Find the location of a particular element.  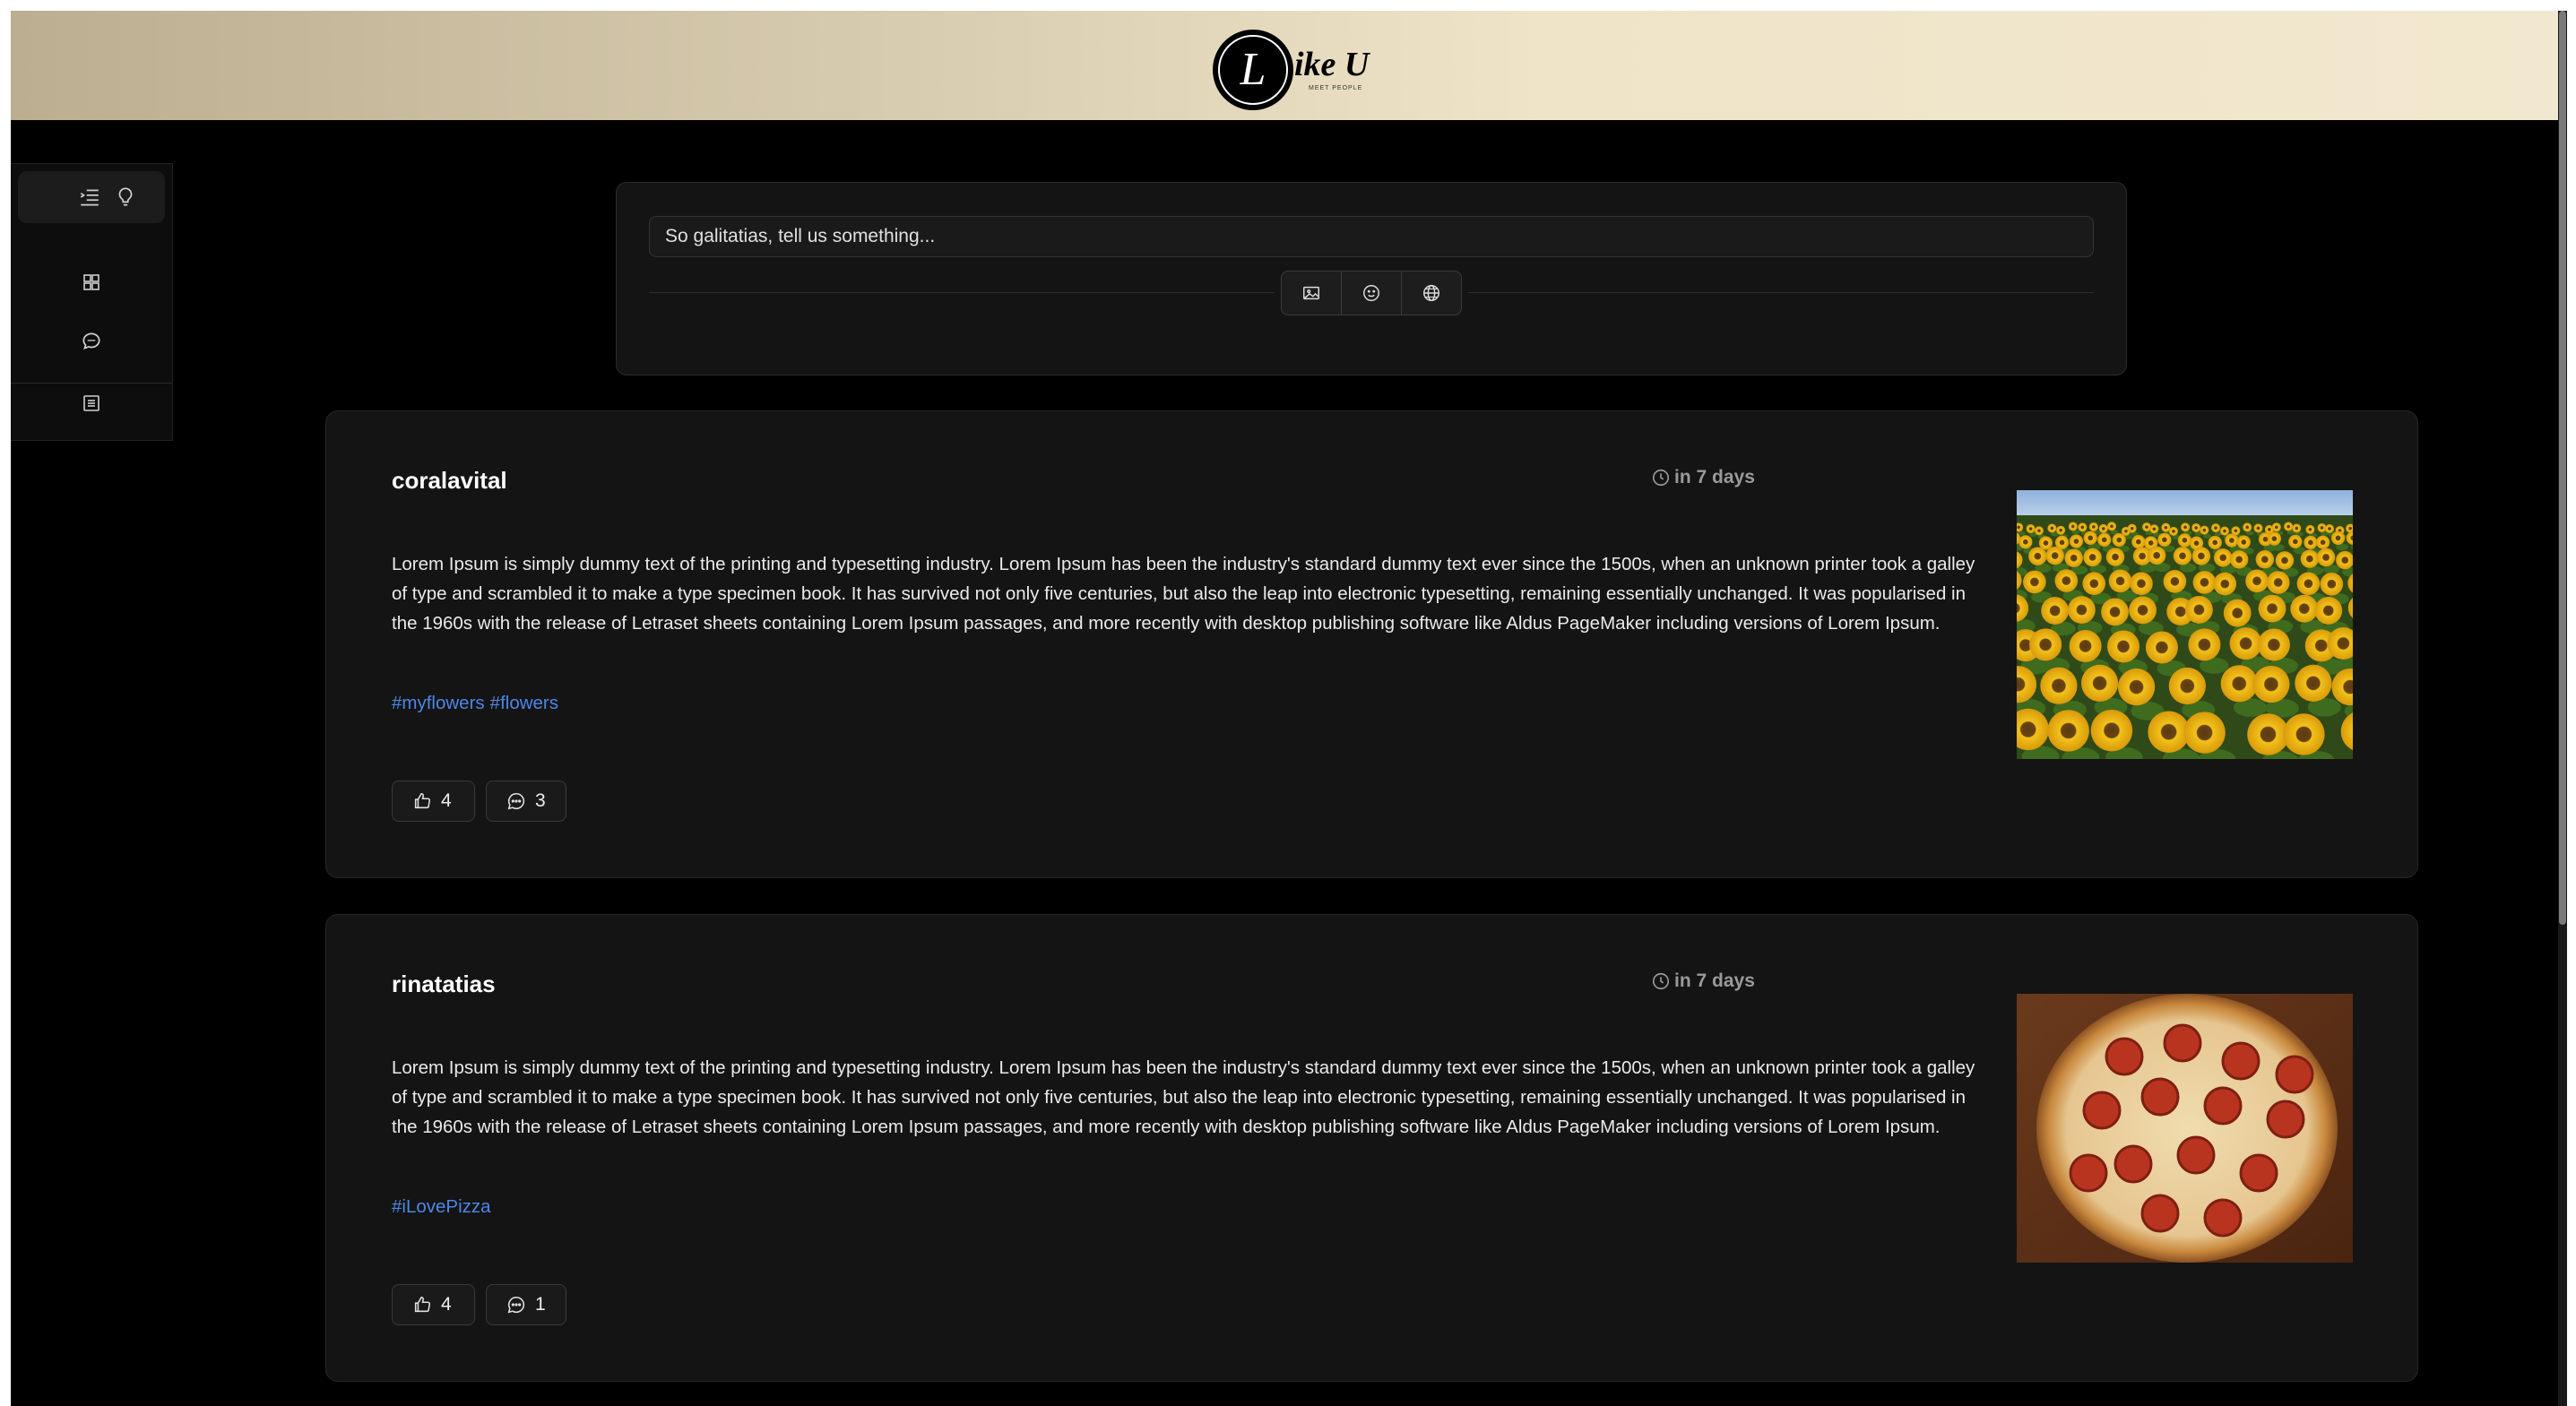

post-image-pizza is located at coordinates (2185, 1128).